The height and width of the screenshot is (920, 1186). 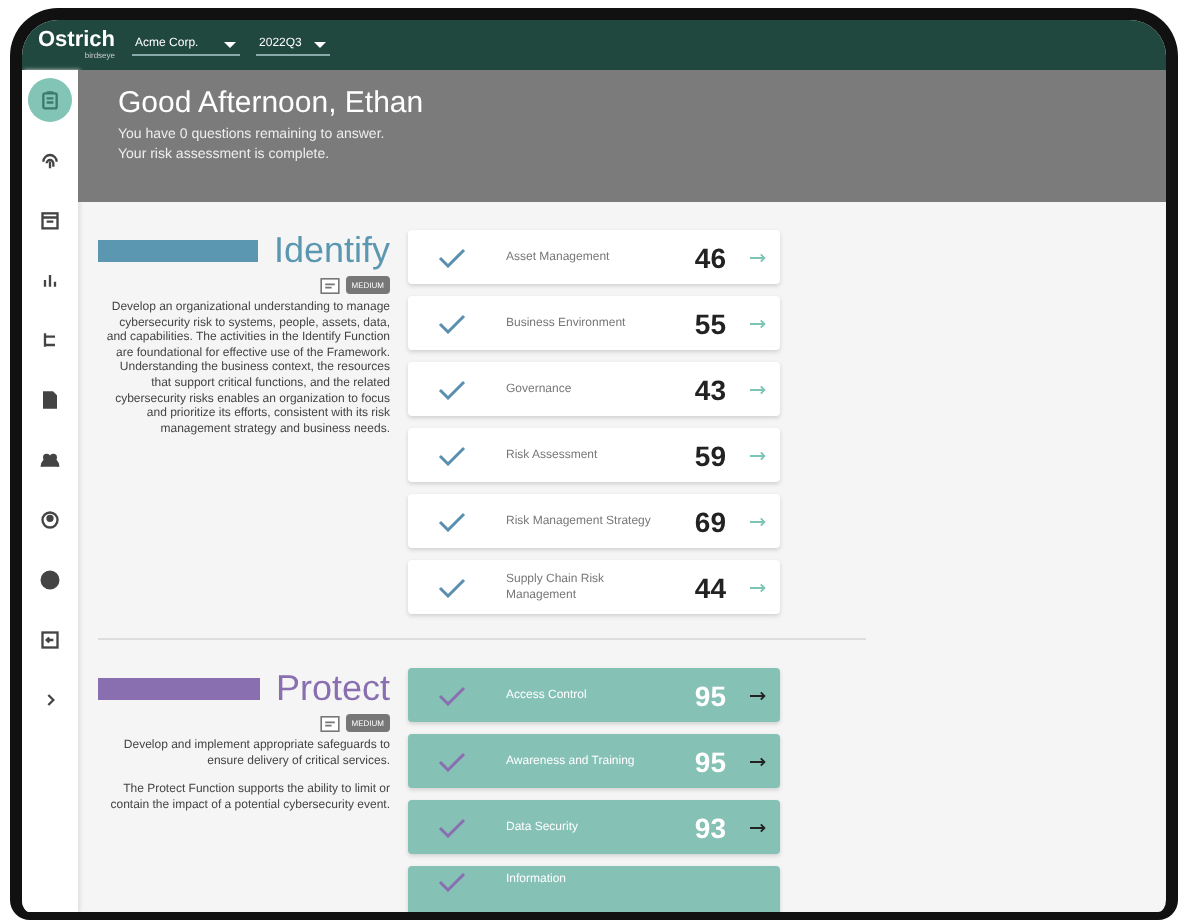 What do you see at coordinates (709, 587) in the screenshot?
I see `category-score: 44` at bounding box center [709, 587].